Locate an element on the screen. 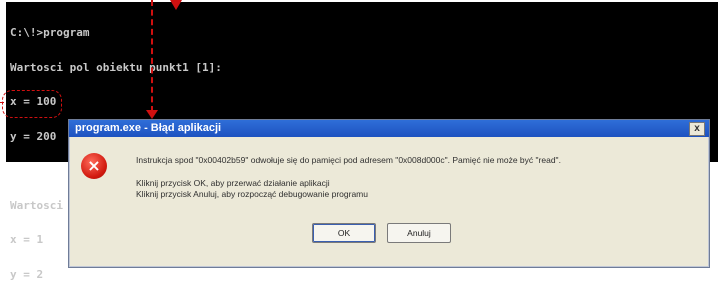 The width and height of the screenshot is (726, 304). error-icon-glyph: × is located at coordinates (94, 165).